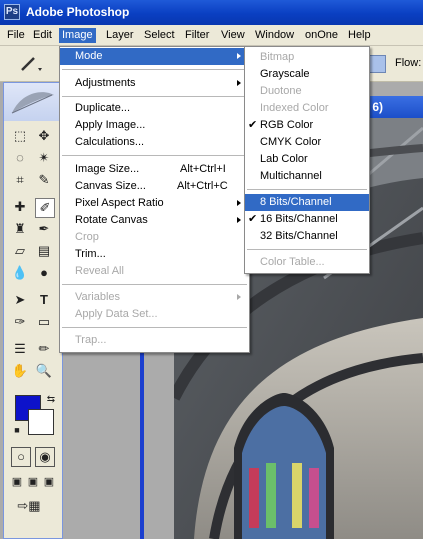  What do you see at coordinates (211, 12) in the screenshot?
I see `title-bar: Ps Adobe Photoshop` at bounding box center [211, 12].